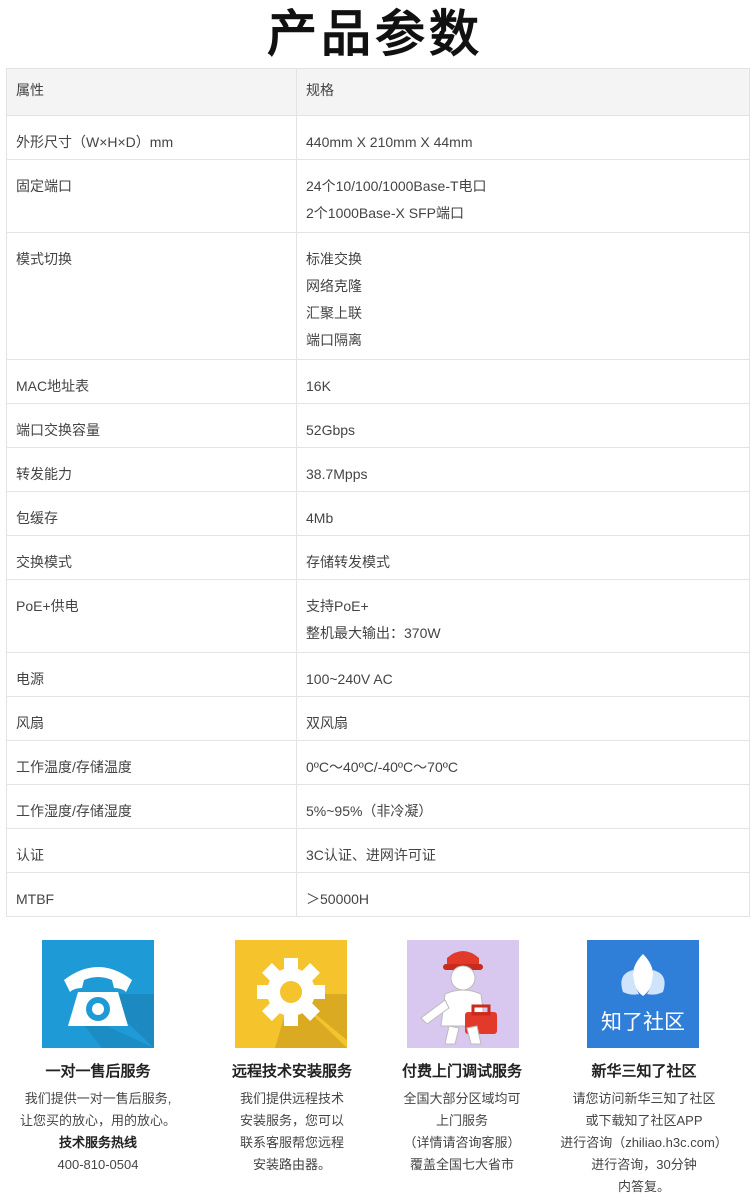  I want to click on table-row: 端口交换容量 52Gbps, so click(378, 425).